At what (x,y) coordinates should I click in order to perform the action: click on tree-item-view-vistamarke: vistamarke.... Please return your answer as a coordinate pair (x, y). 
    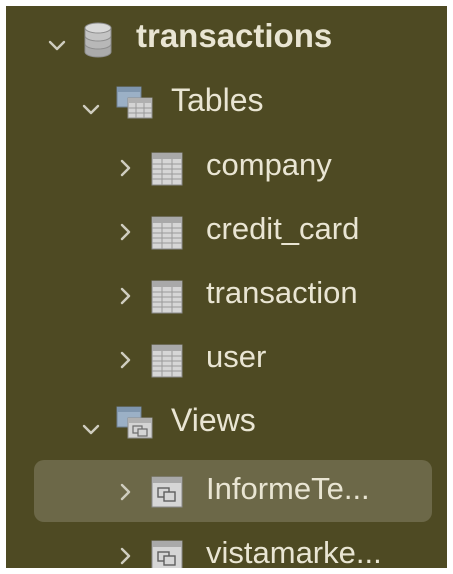
    Looking at the image, I should click on (226, 545).